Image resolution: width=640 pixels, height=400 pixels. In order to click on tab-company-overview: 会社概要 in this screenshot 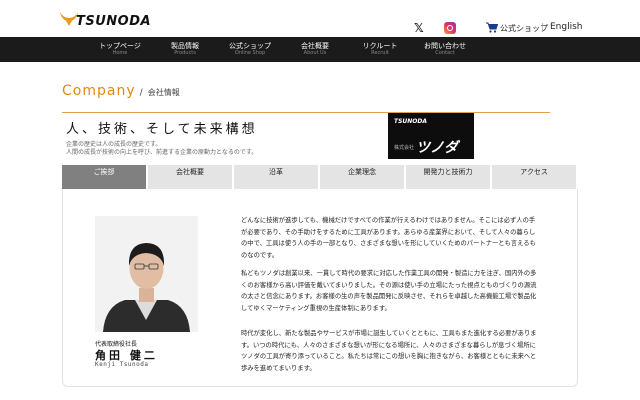, I will do `click(190, 177)`.